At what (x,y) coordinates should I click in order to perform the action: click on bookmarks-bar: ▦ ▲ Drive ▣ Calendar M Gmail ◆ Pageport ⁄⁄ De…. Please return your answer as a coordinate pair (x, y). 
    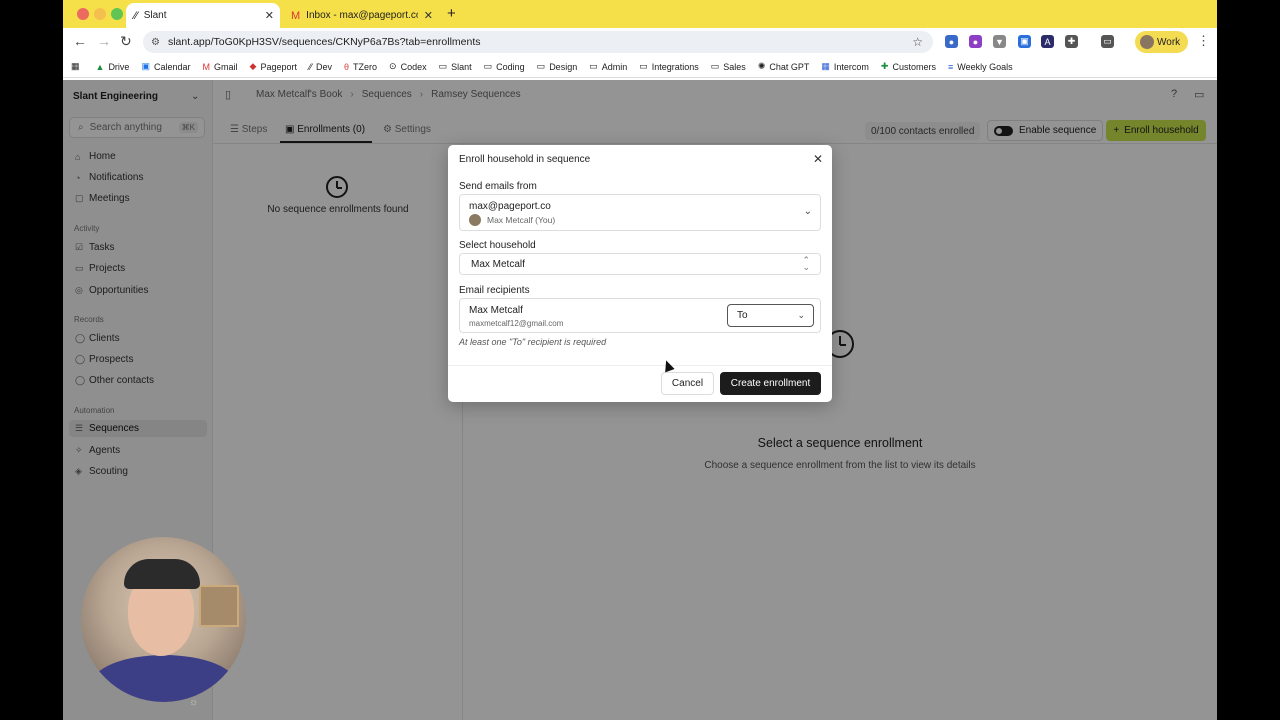
    Looking at the image, I should click on (640, 67).